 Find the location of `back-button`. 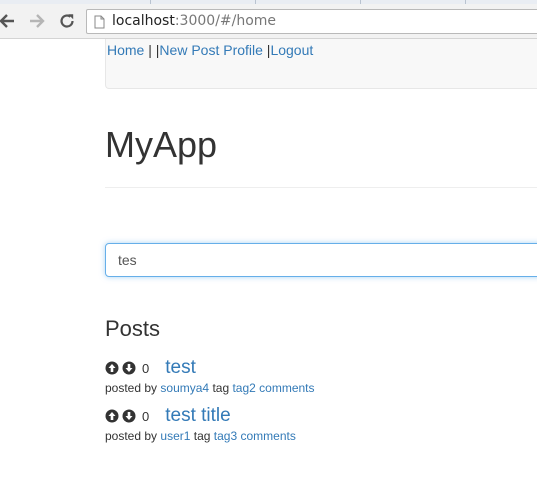

back-button is located at coordinates (9, 21).